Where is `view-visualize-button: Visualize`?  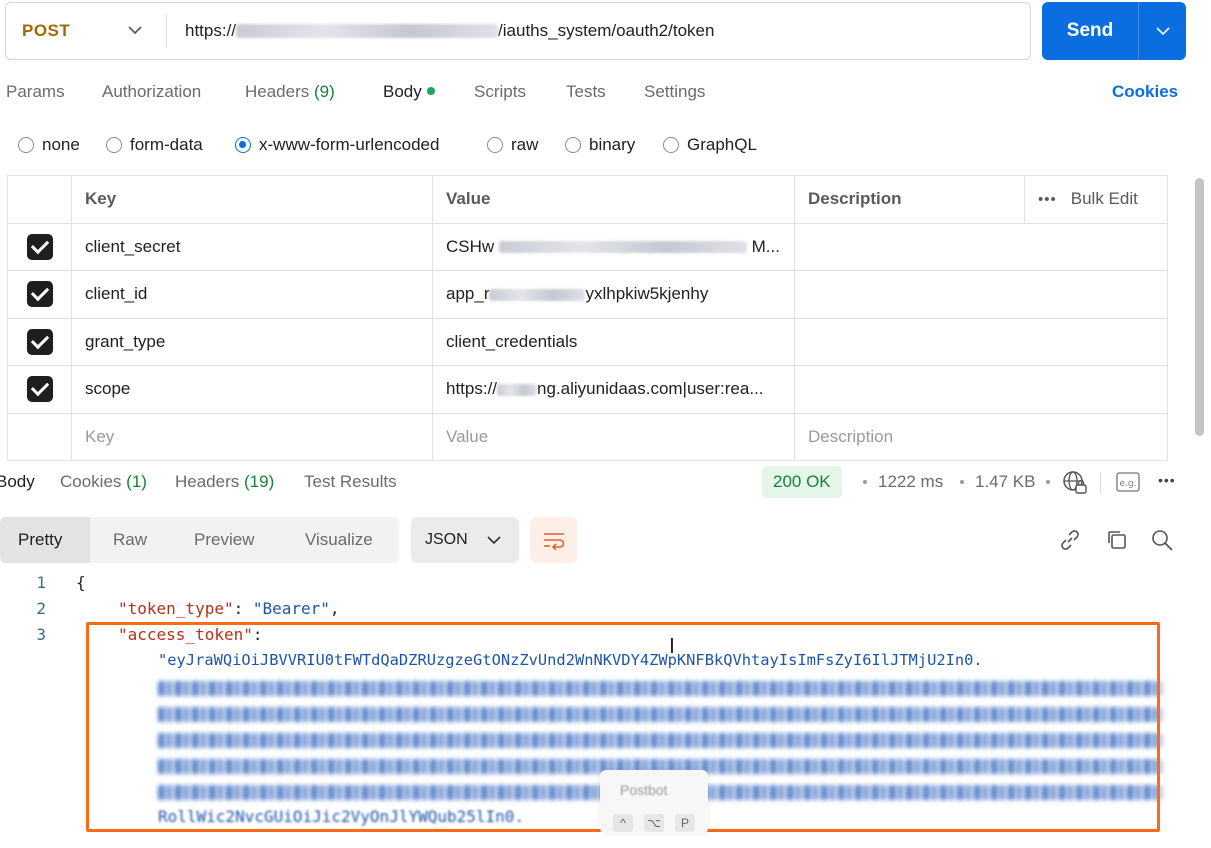
view-visualize-button: Visualize is located at coordinates (339, 540).